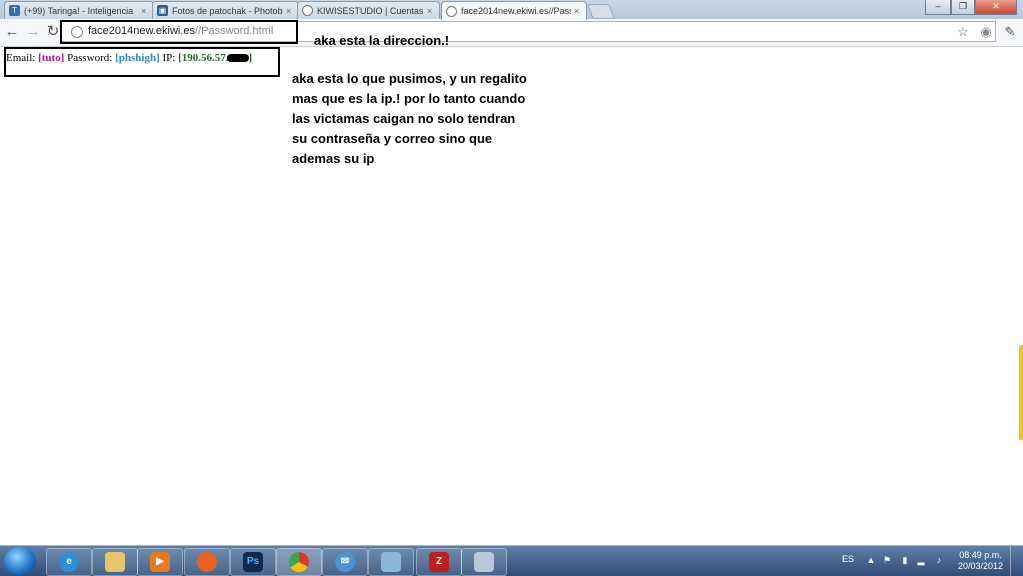  What do you see at coordinates (981, 566) in the screenshot?
I see `clock-date: 20/03/2012` at bounding box center [981, 566].